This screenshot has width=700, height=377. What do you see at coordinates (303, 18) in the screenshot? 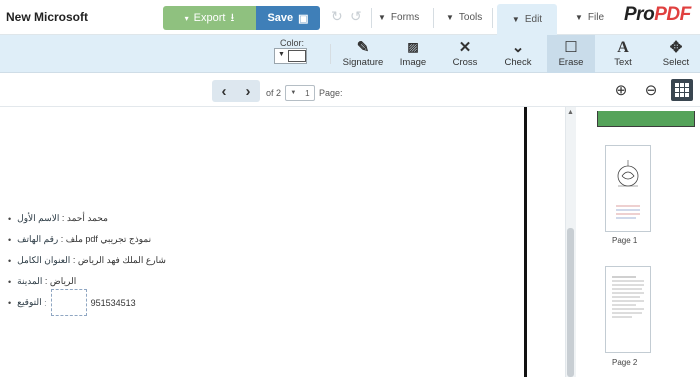
I see `floppy-icon: ▣` at bounding box center [303, 18].